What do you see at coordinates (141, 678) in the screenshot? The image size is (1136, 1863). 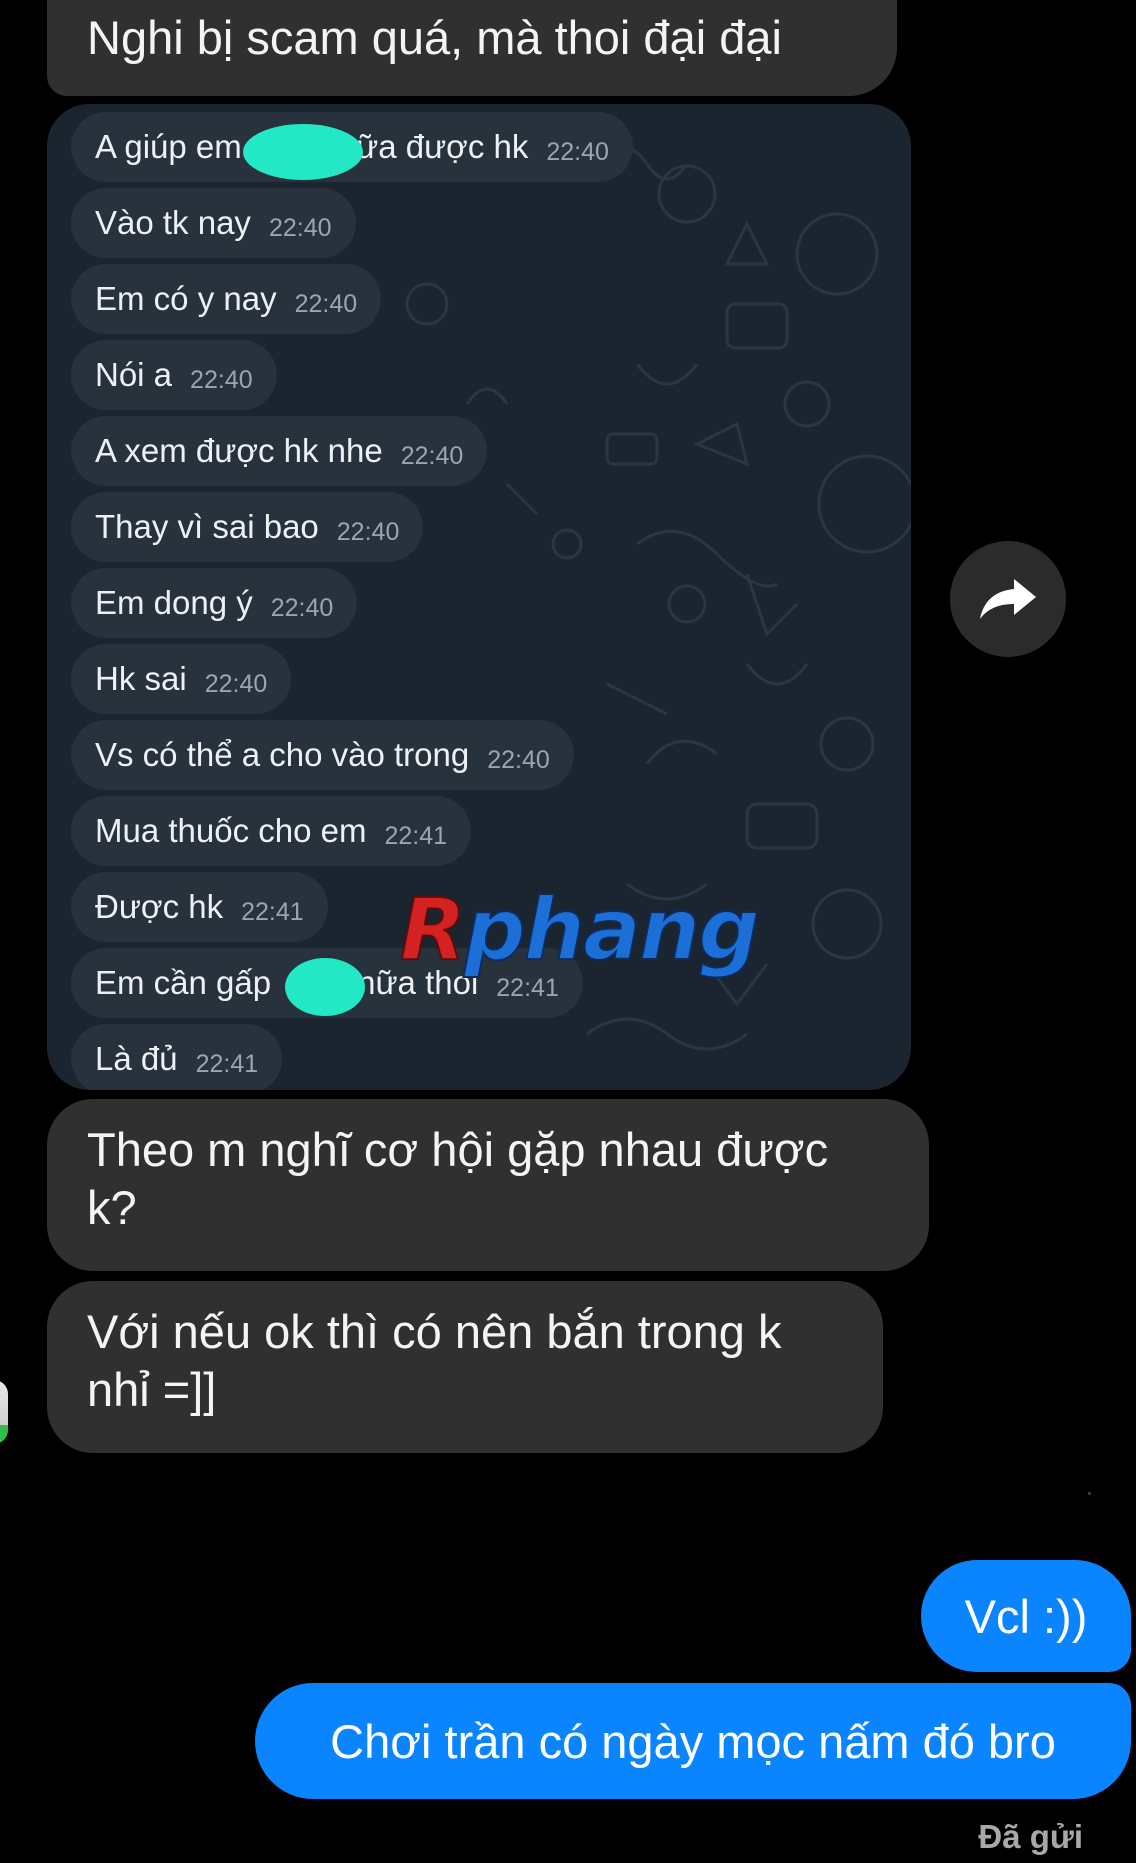 I see `quoted-message-text: Hk sai` at bounding box center [141, 678].